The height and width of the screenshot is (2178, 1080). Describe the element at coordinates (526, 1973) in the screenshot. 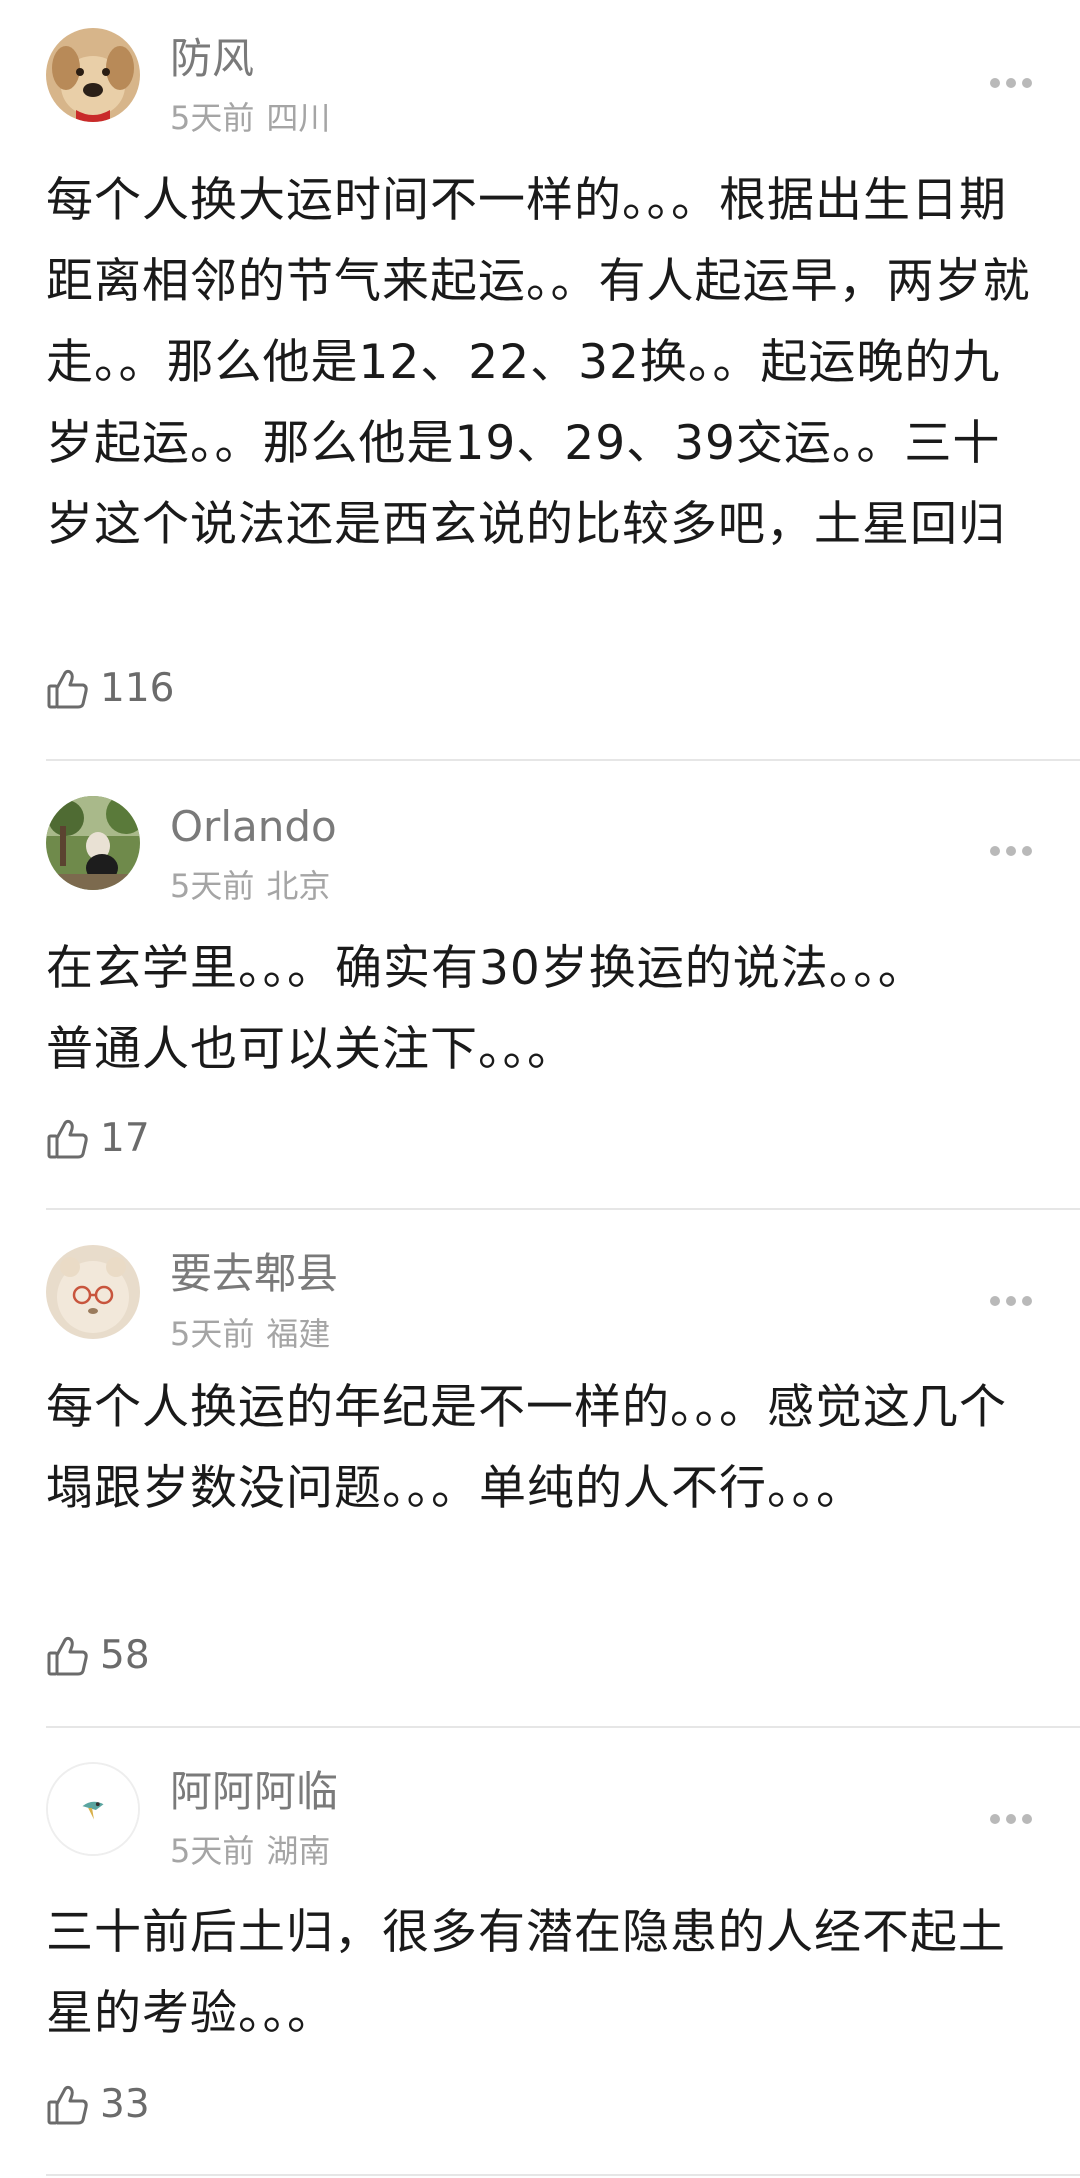

I see `comment-text: 三十前后土归，很多有潜在隐患的人经不起土星的考验。。。` at that location.